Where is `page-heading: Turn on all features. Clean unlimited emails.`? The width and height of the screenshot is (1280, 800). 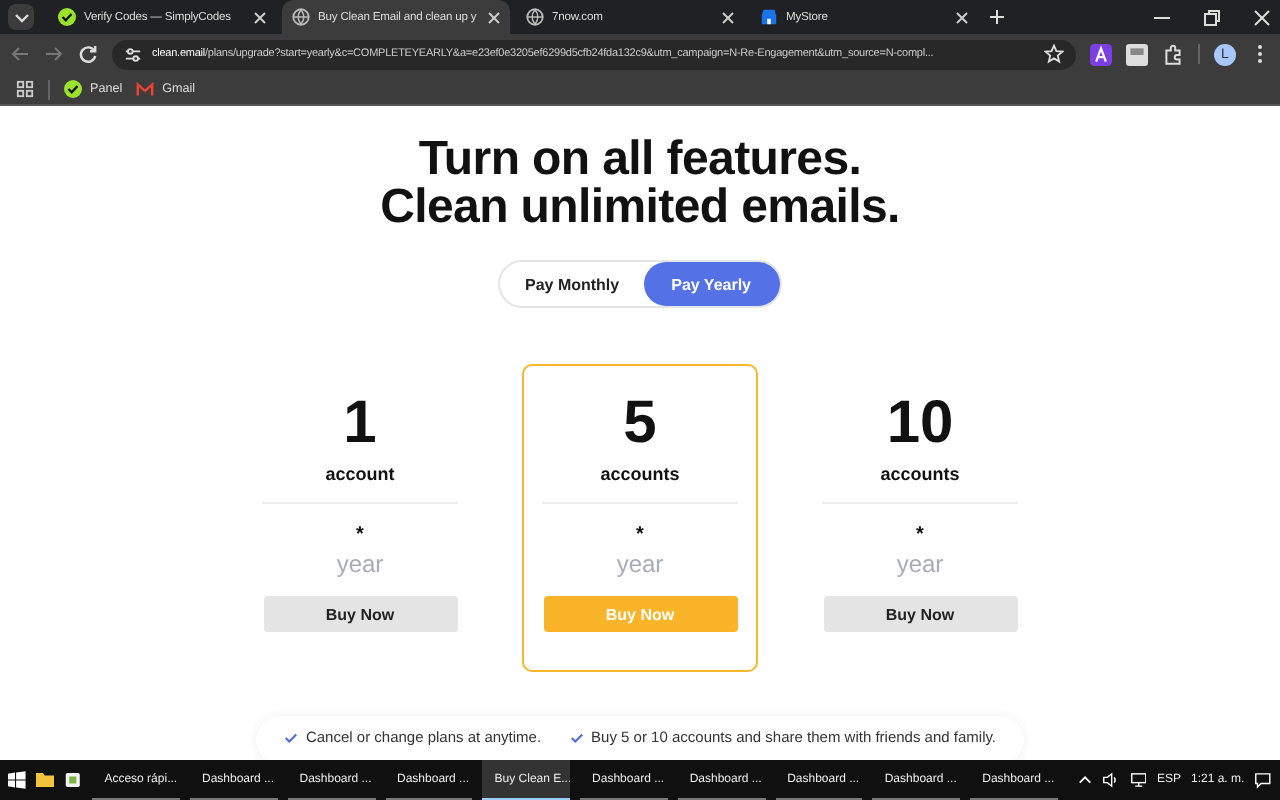 page-heading: Turn on all features. Clean unlimited emails. is located at coordinates (640, 184).